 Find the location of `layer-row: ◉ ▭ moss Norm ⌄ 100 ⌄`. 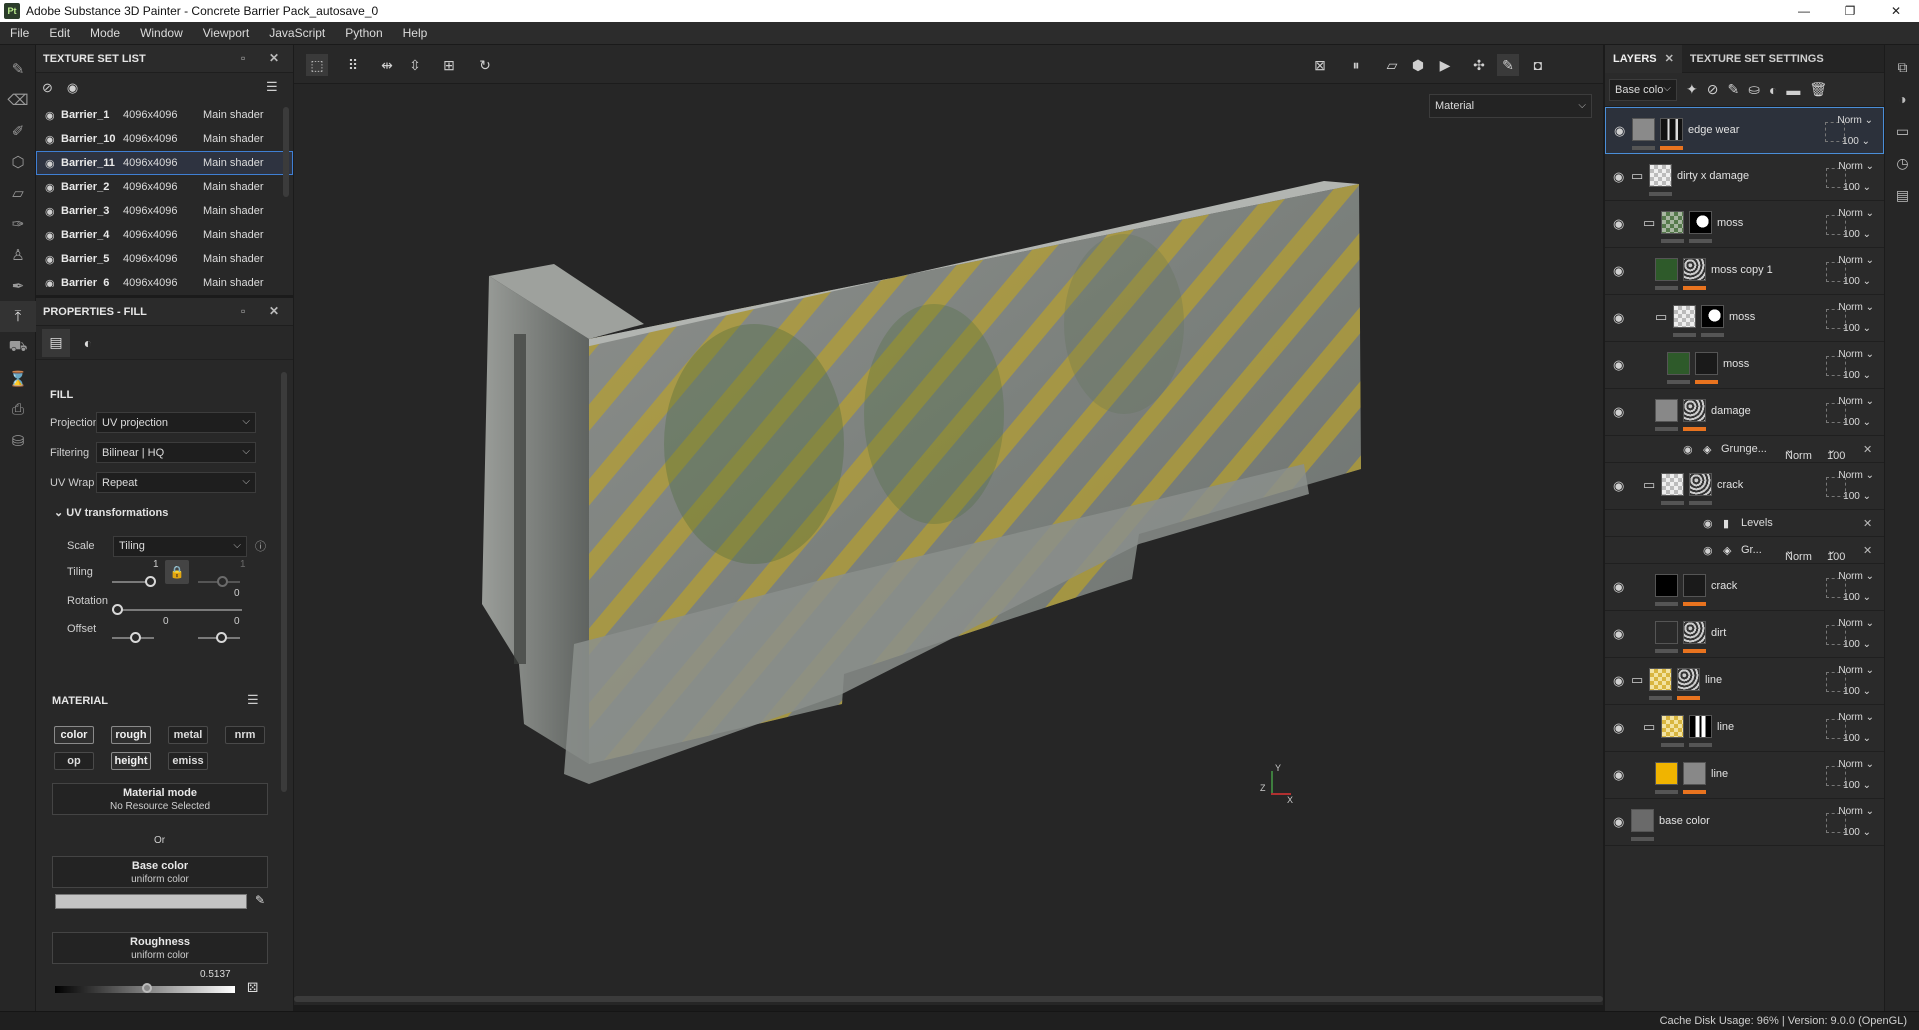

layer-row: ◉ ▭ moss Norm ⌄ 100 ⌄ is located at coordinates (1744, 318).